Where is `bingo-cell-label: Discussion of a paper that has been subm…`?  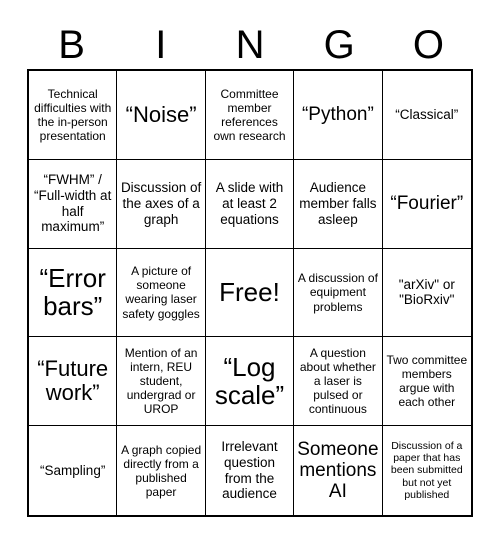
bingo-cell-label: Discussion of a paper that has been subm… is located at coordinates (426, 470).